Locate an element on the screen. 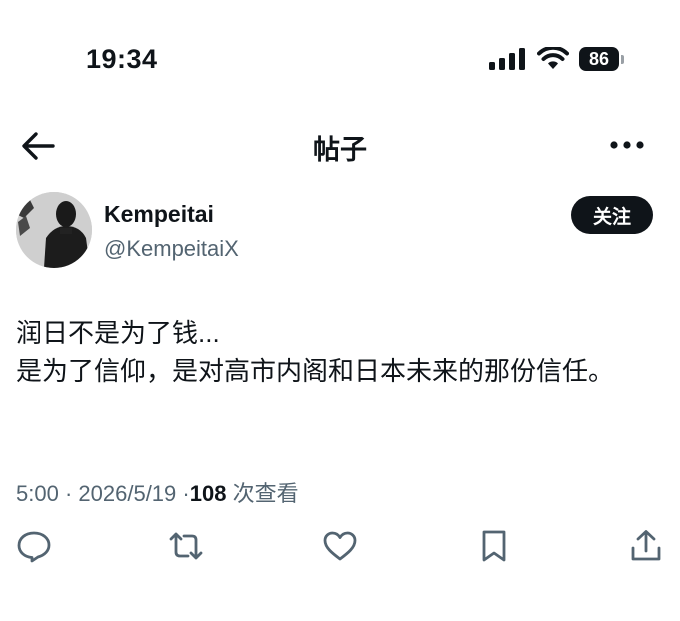  post-line: 是为了信仰，是对高市内阁和日本未来的那份信任。 is located at coordinates (315, 371).